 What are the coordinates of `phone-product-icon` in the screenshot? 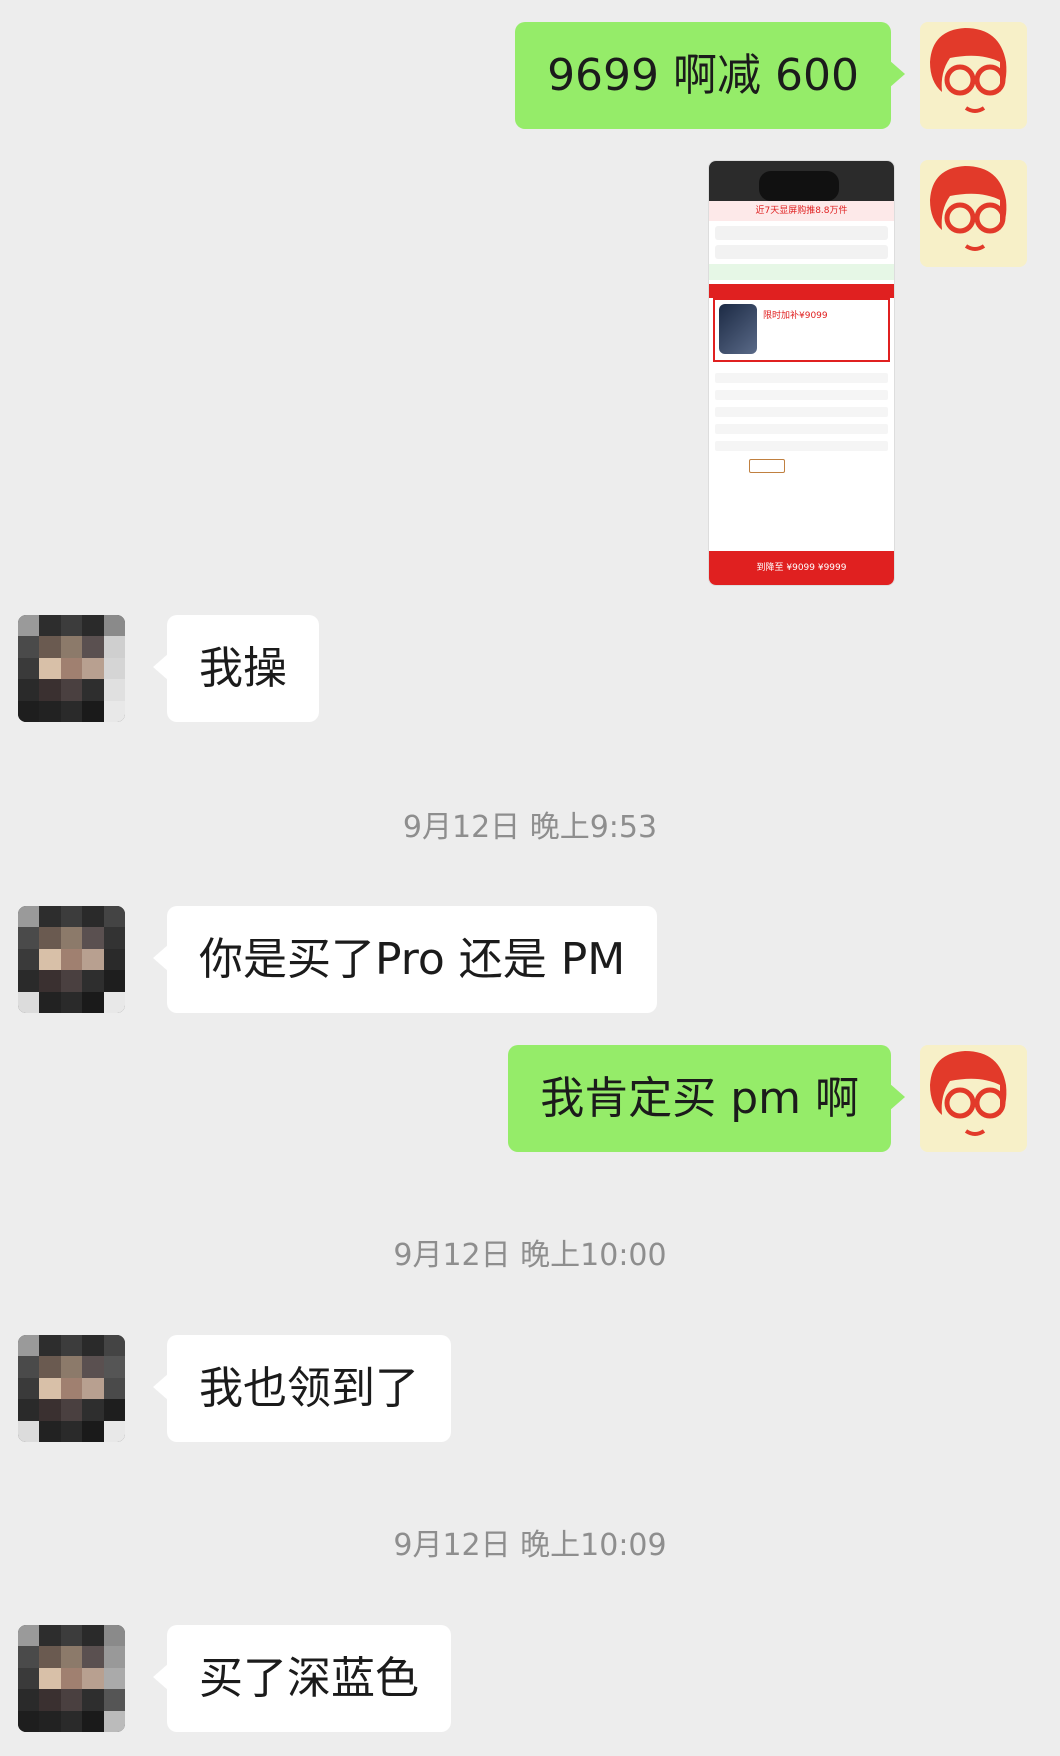 It's located at (738, 329).